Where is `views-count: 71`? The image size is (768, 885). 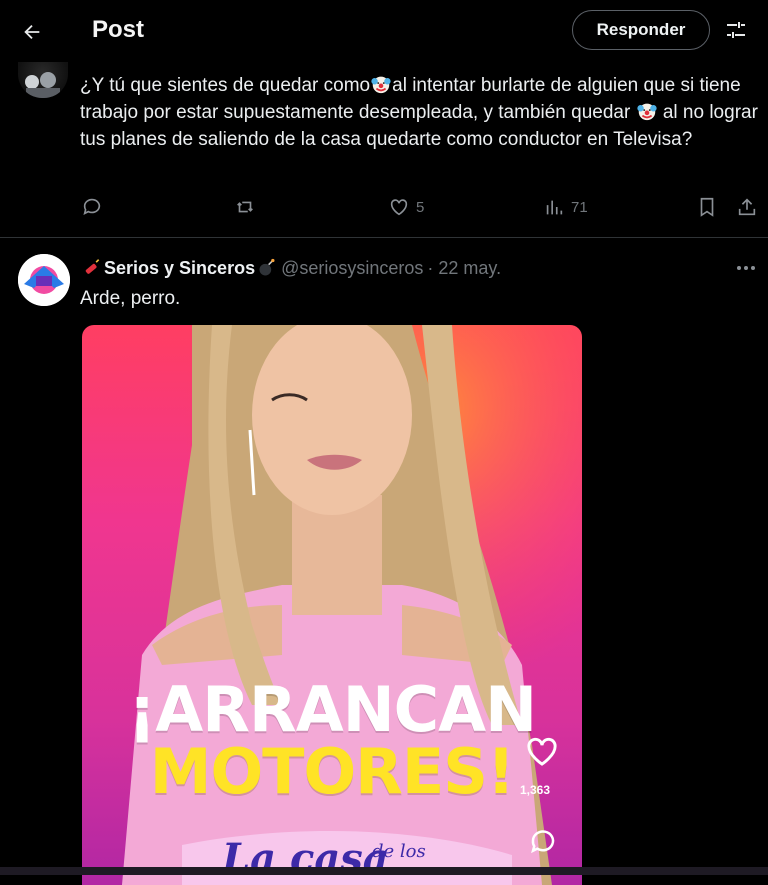
views-count: 71 is located at coordinates (579, 207).